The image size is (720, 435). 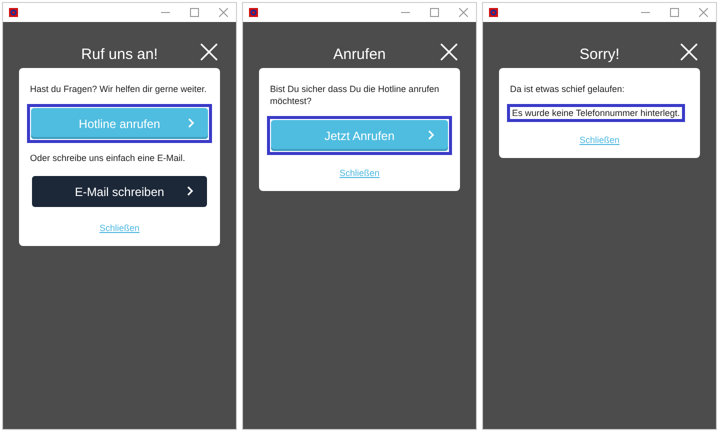 I want to click on message-text: Hast du Fragen? Wir helfen dir gerne weiter., so click(x=119, y=89).